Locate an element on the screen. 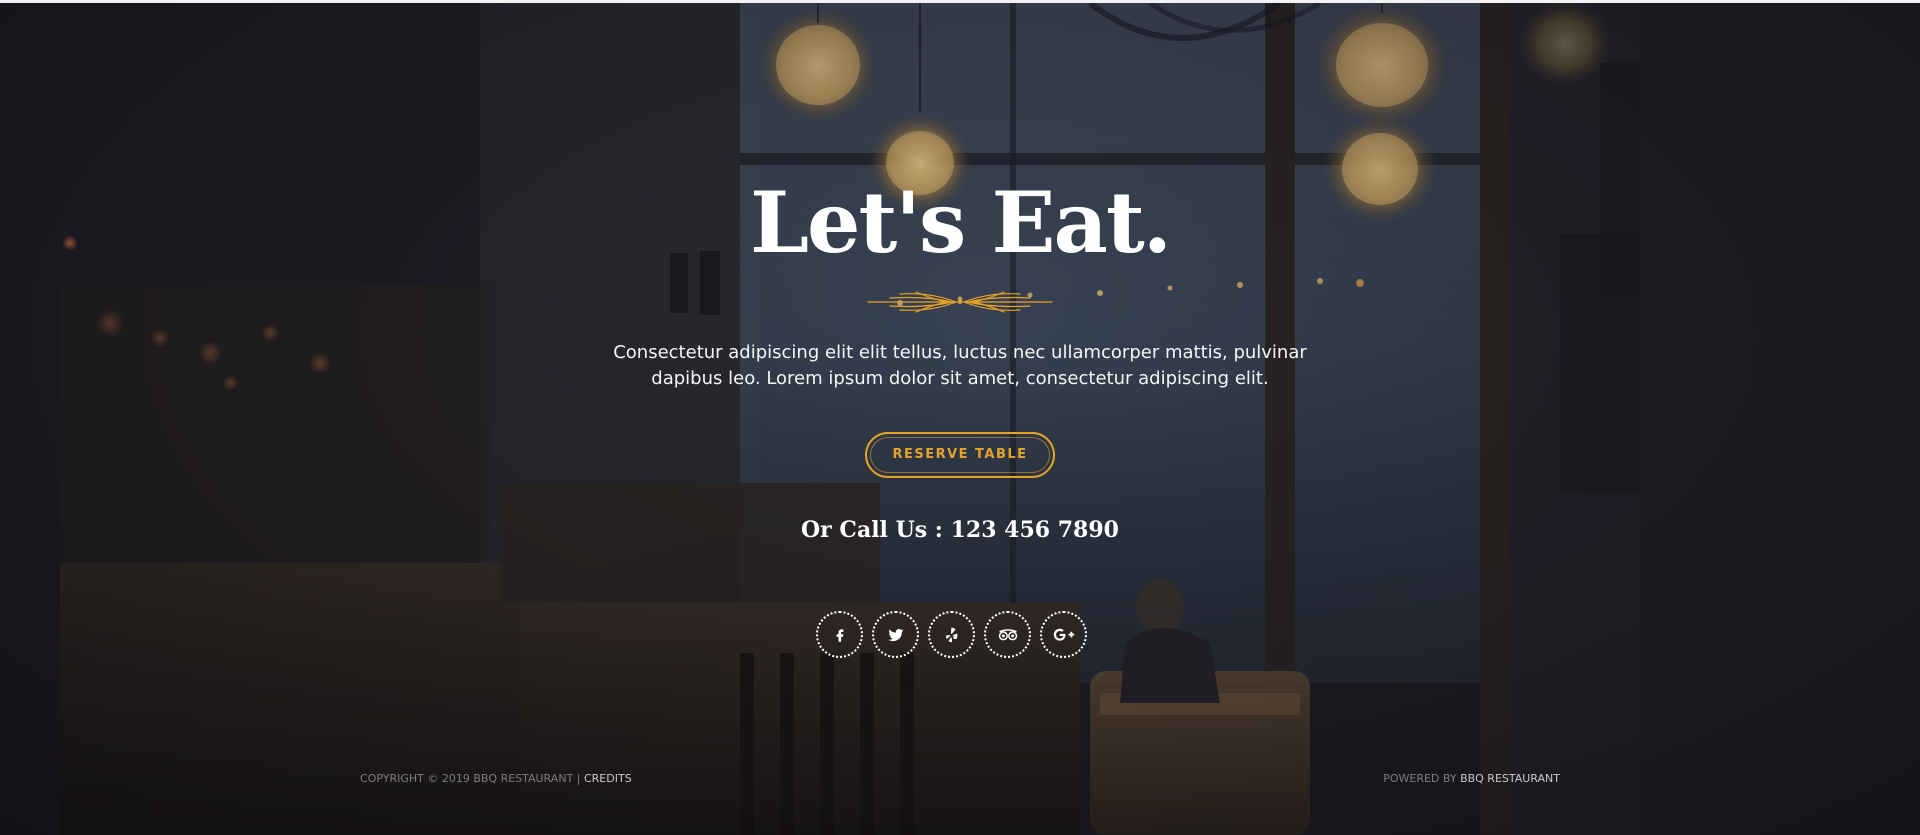 The height and width of the screenshot is (835, 1920). tripadvisor-icon is located at coordinates (1007, 634).